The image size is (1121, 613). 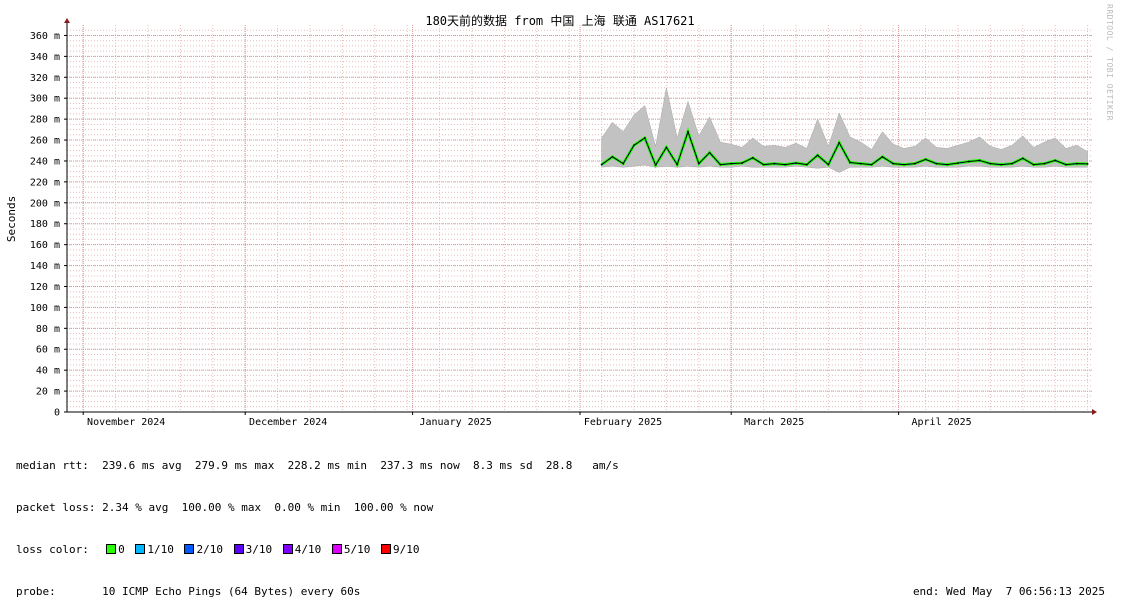 What do you see at coordinates (311, 549) in the screenshot?
I see `loss-color-label: 4/10` at bounding box center [311, 549].